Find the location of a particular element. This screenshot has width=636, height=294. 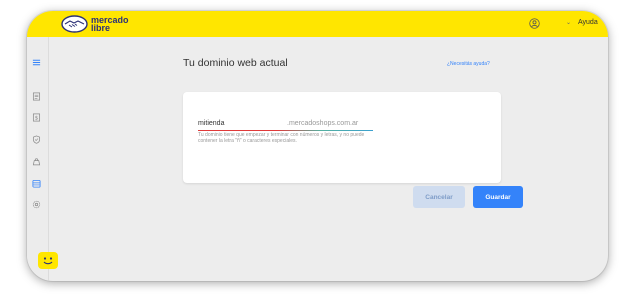

top-bar: mercado libre ⌄ Ayuda is located at coordinates (317, 24).